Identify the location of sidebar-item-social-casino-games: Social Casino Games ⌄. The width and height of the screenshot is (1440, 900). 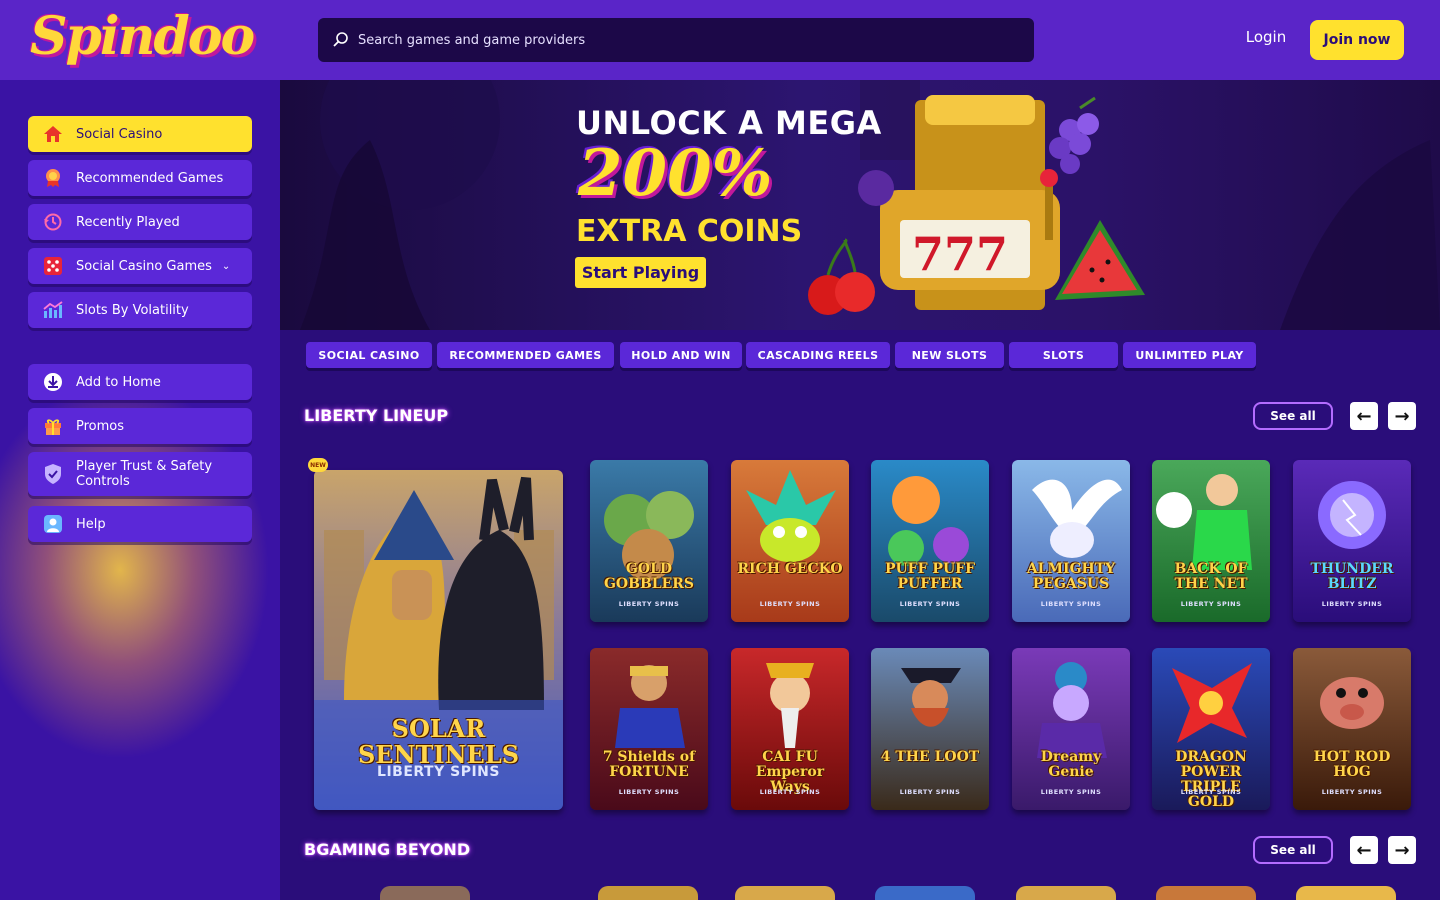
(140, 266).